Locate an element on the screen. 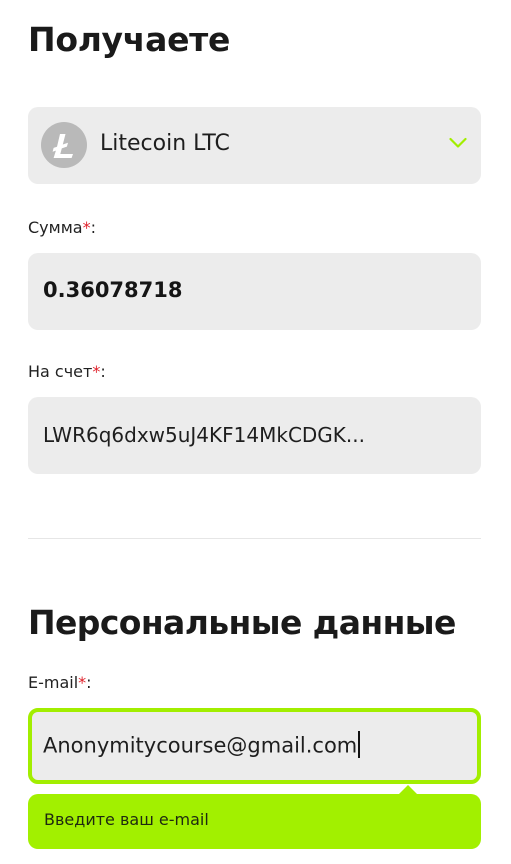 The width and height of the screenshot is (511, 864). amount-label-text: Сумма is located at coordinates (55, 227).